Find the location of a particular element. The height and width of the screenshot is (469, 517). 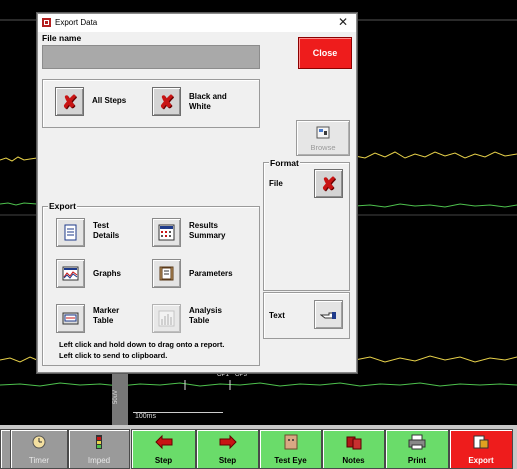

step-forward-label: Step is located at coordinates (227, 460).